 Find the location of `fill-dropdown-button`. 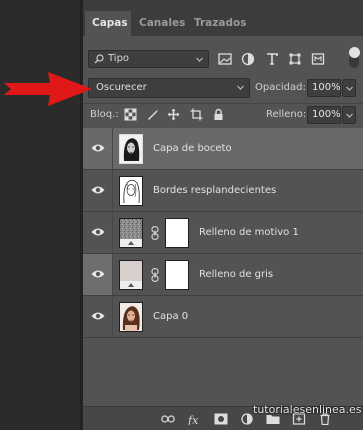

fill-dropdown-button is located at coordinates (349, 115).